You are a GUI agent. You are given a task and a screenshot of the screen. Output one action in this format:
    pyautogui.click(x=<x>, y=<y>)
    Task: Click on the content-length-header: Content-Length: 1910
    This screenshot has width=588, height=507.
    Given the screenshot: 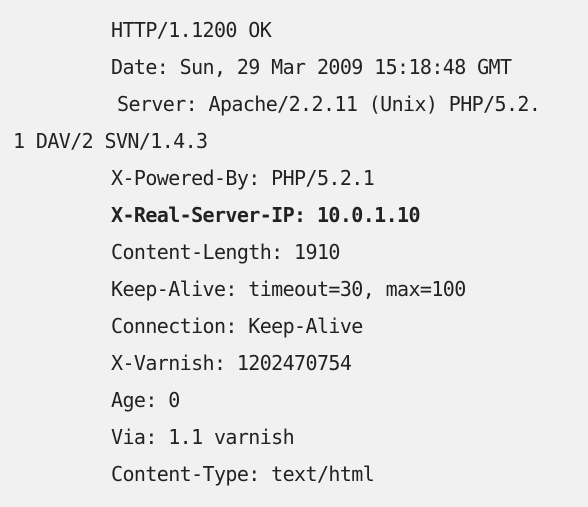 What is the action you would take?
    pyautogui.click(x=225, y=252)
    